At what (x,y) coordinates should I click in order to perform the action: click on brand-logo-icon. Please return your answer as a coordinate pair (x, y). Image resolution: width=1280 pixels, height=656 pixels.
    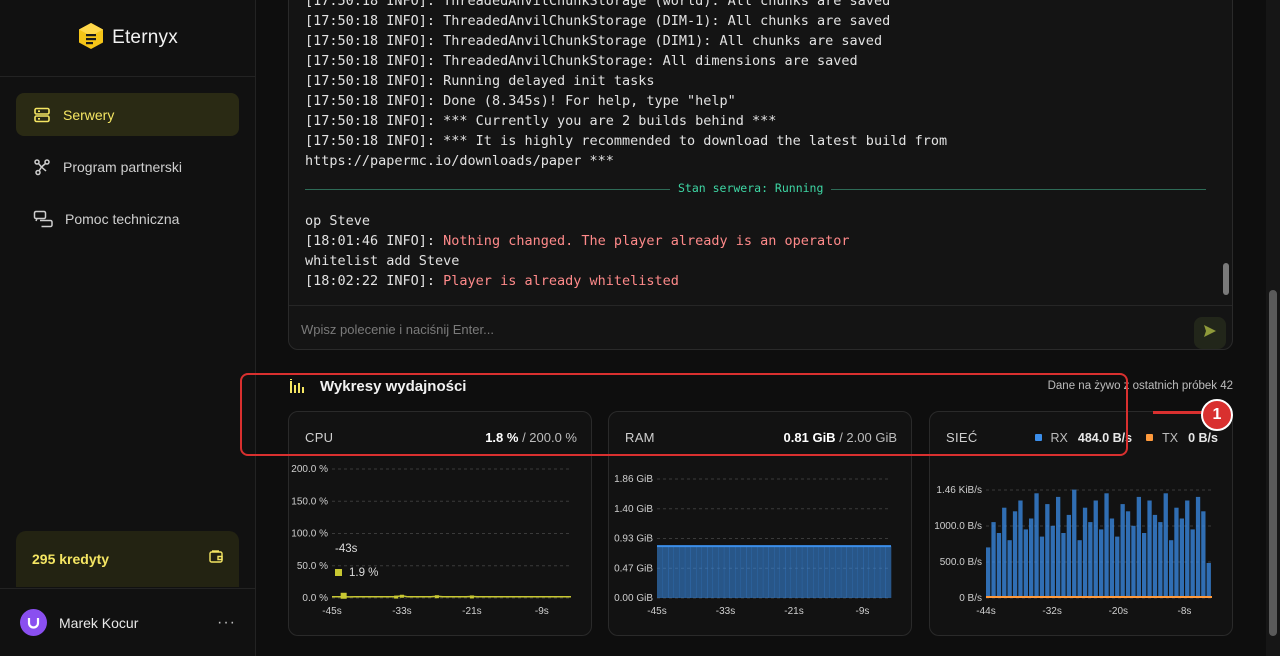
    Looking at the image, I should click on (91, 38).